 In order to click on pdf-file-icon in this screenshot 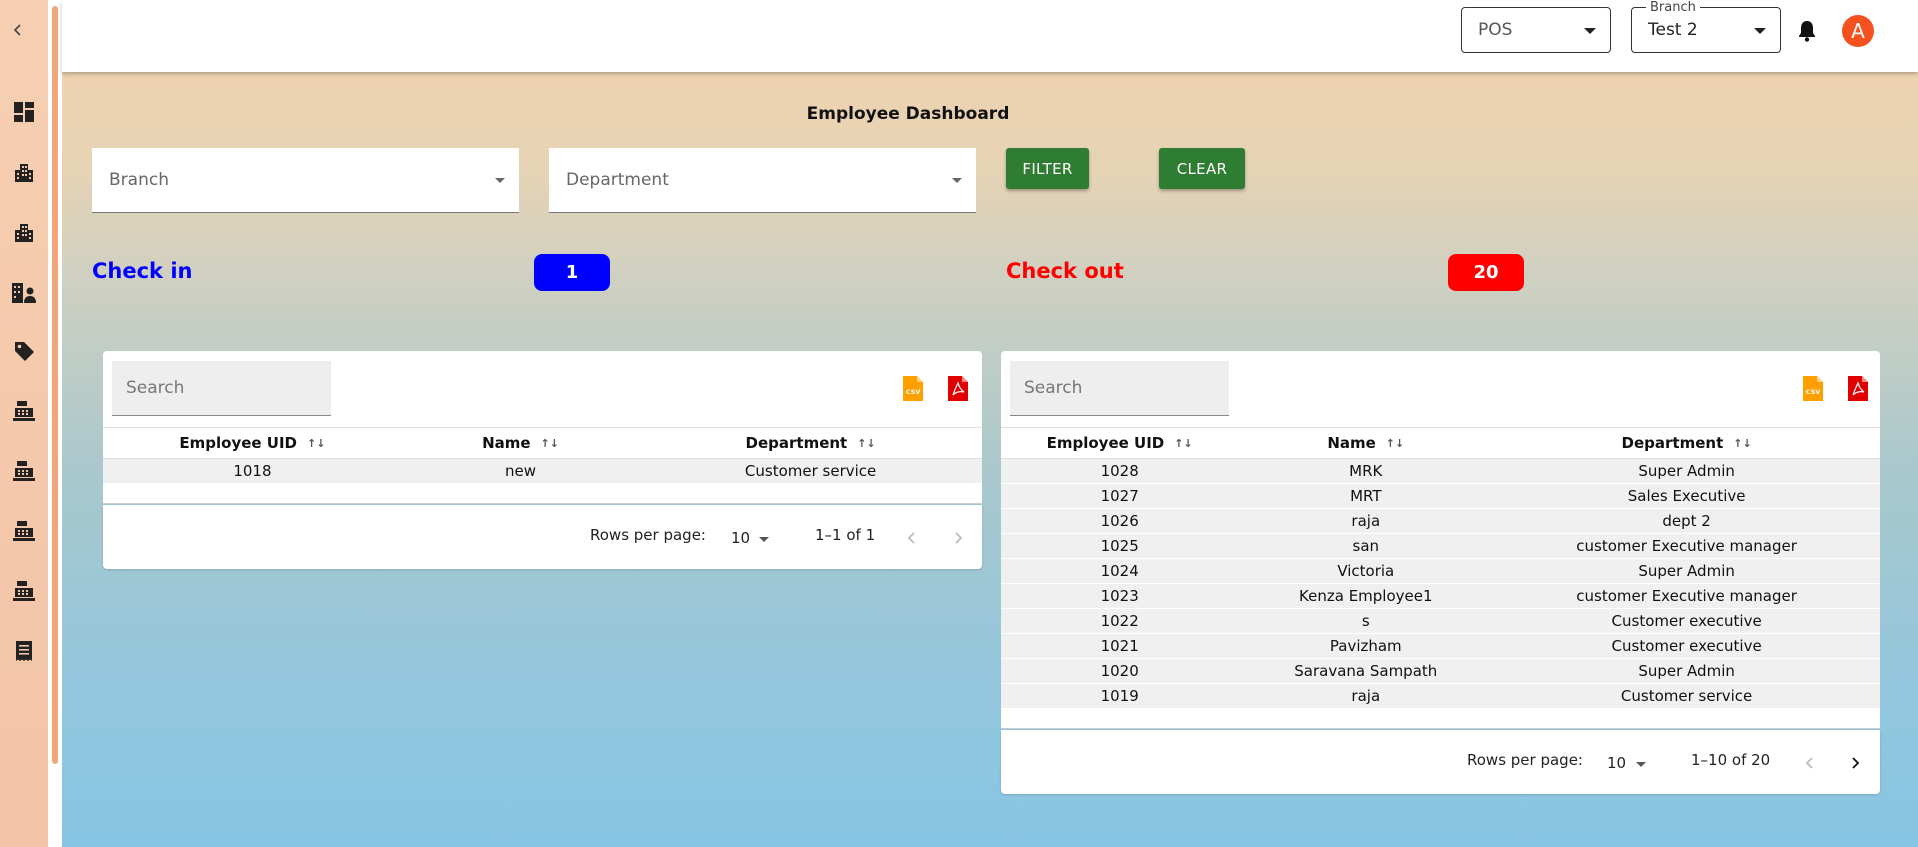, I will do `click(1858, 388)`.